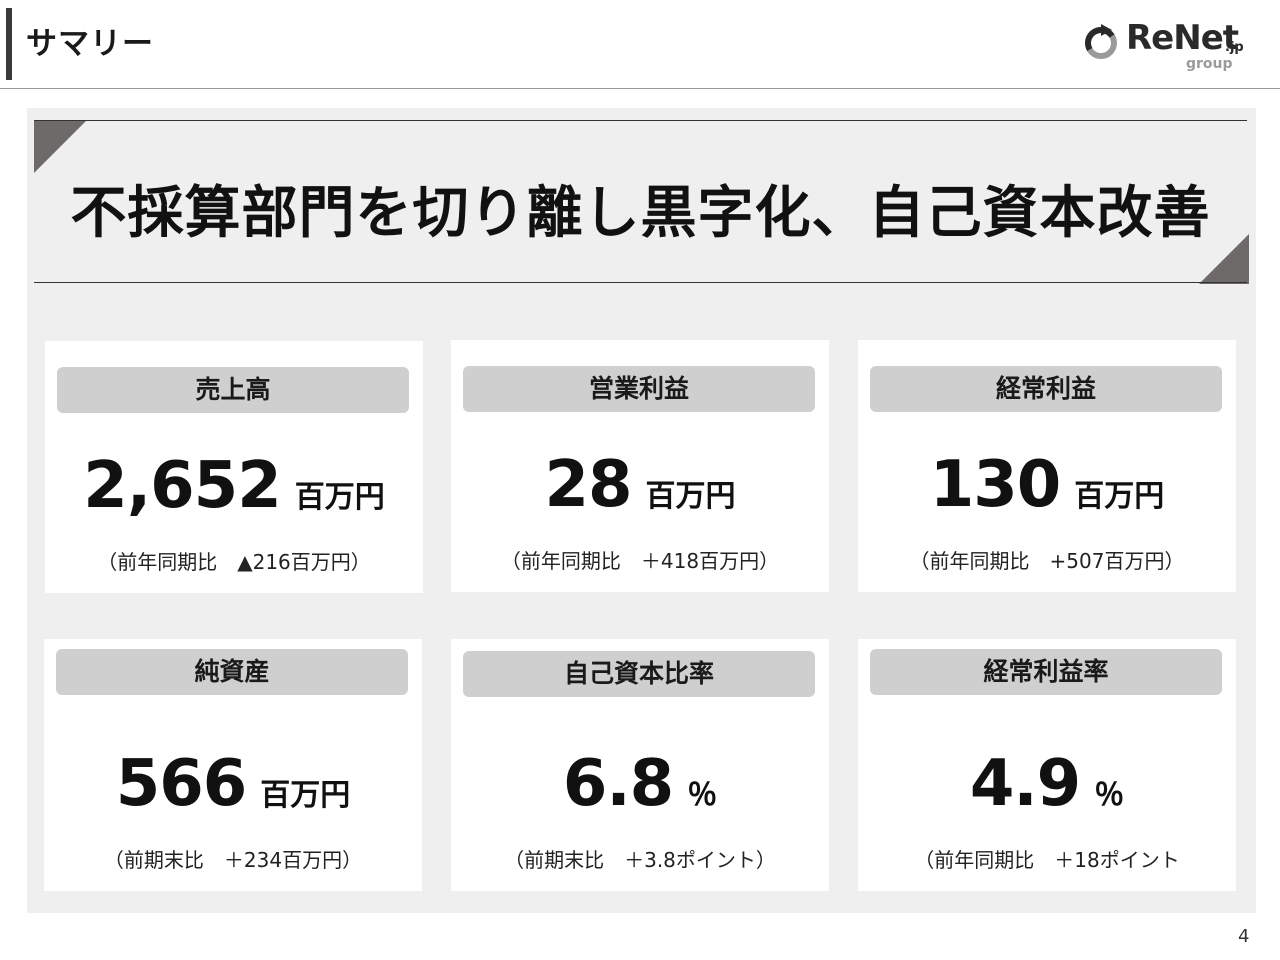 The height and width of the screenshot is (960, 1280). What do you see at coordinates (640, 120) in the screenshot?
I see `banner-top-rule` at bounding box center [640, 120].